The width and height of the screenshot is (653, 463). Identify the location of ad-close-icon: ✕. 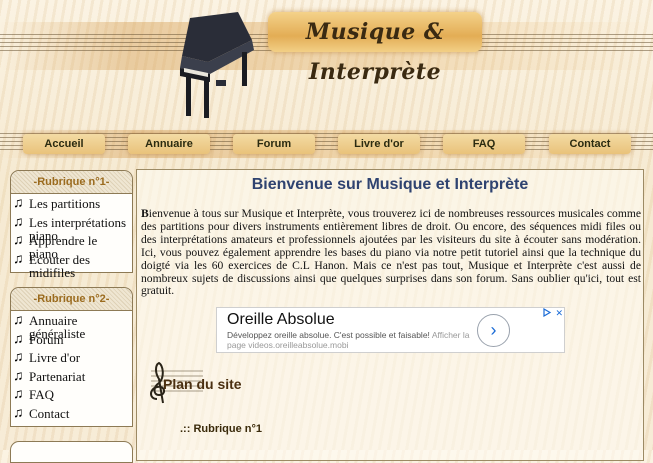
(559, 313).